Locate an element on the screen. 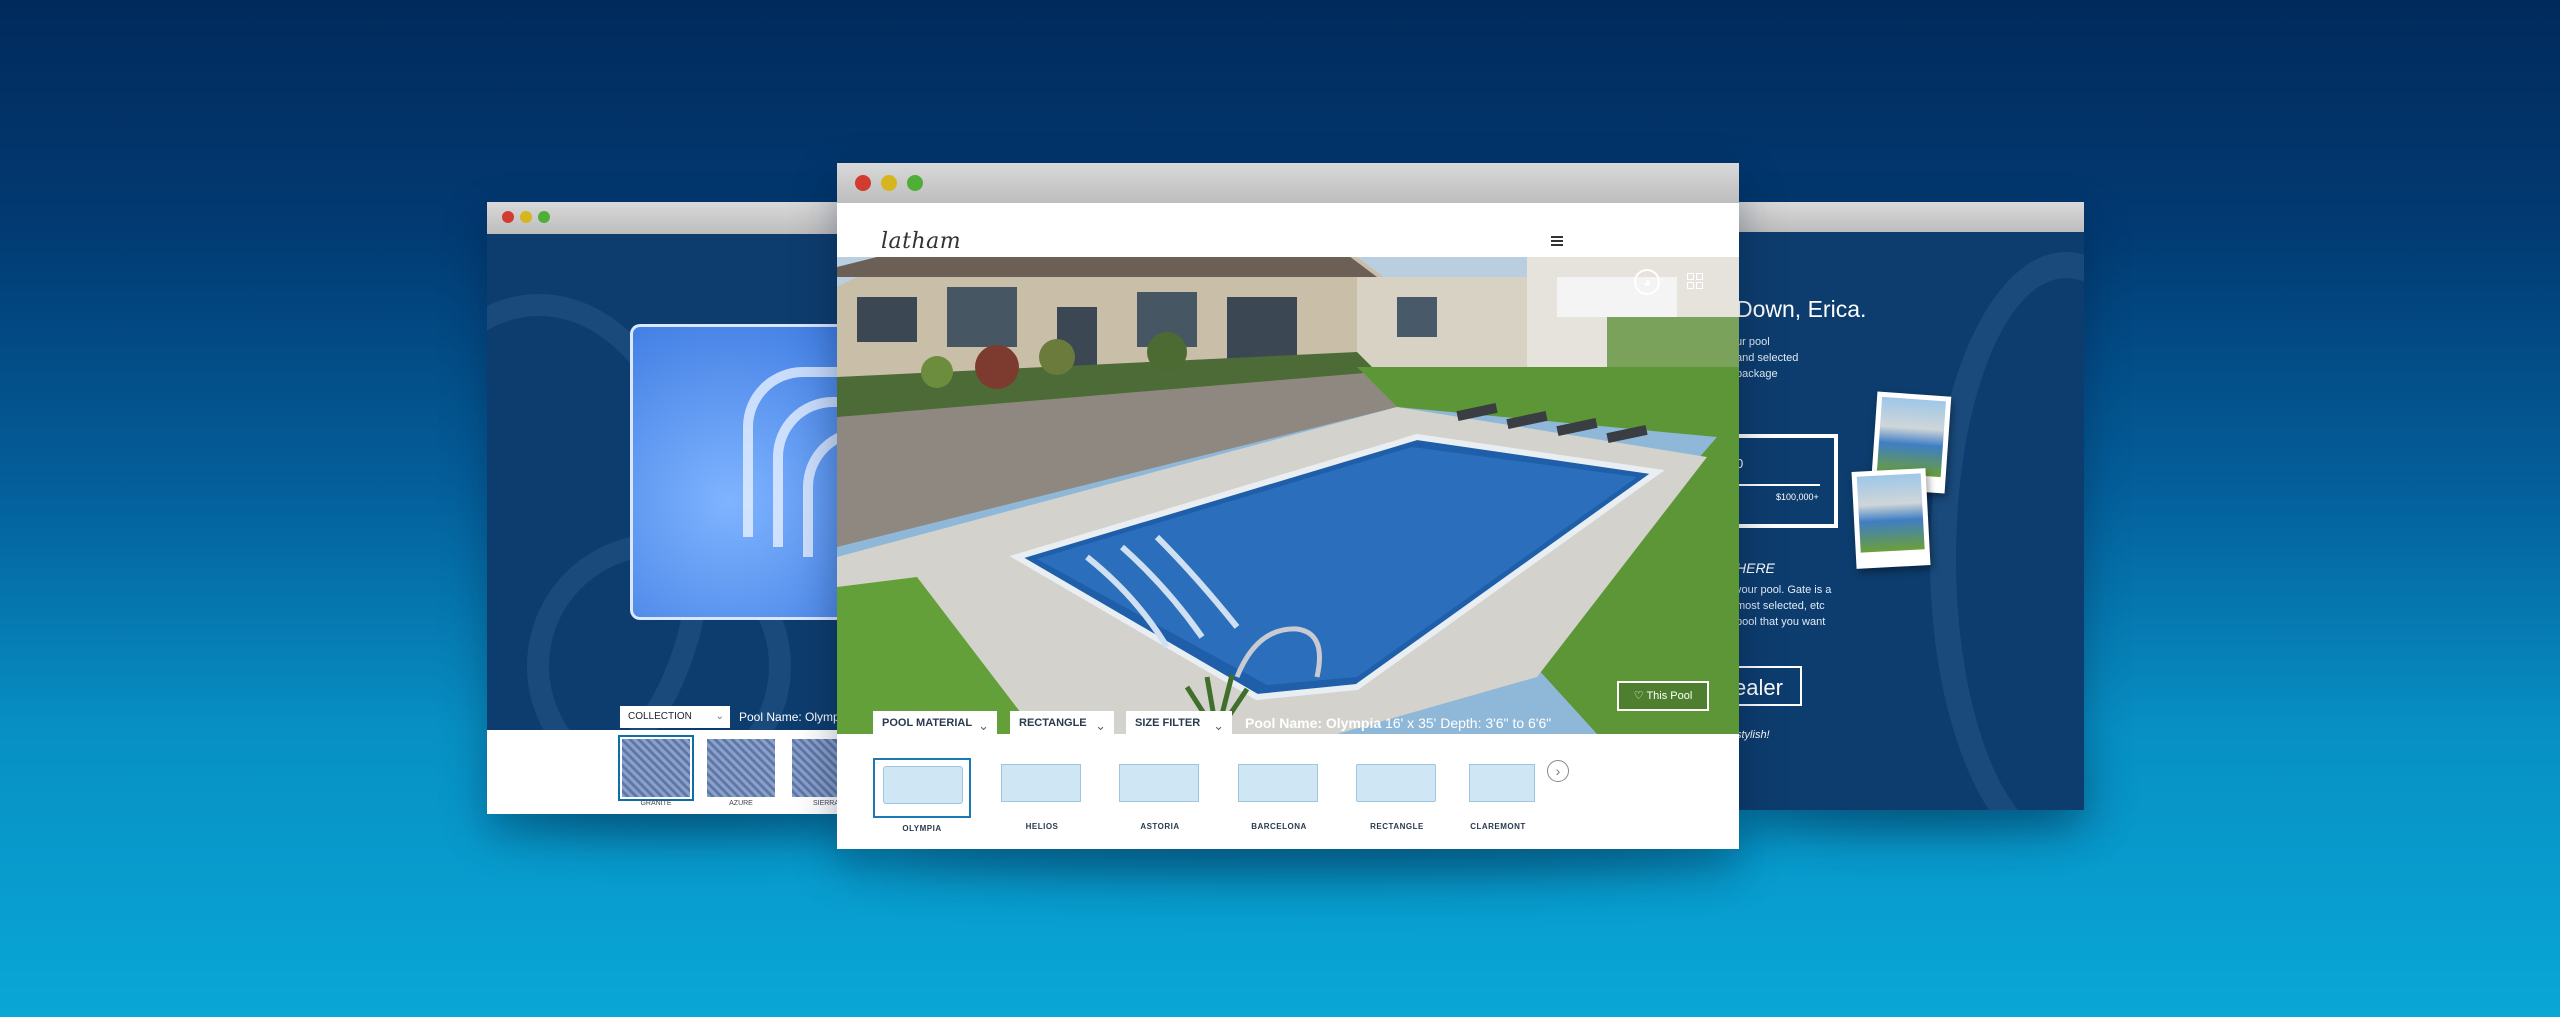 The image size is (2560, 1017). 360-view-icon: ◕ is located at coordinates (1647, 282).